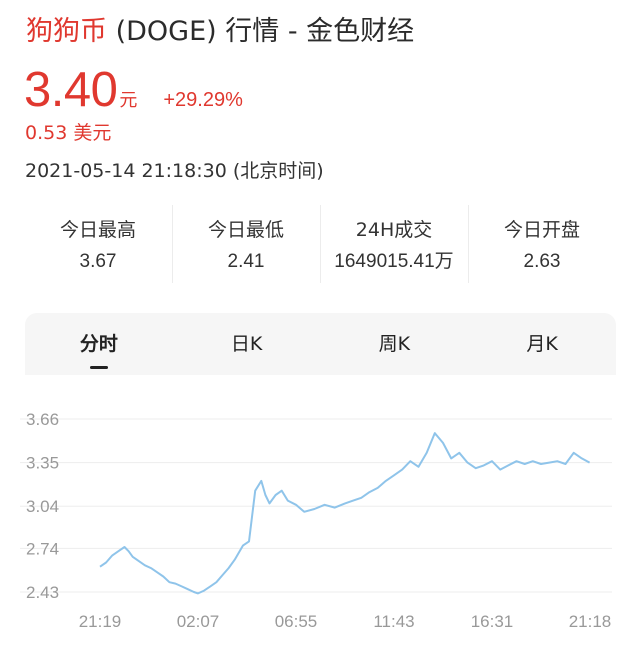 This screenshot has height=659, width=640. What do you see at coordinates (246, 261) in the screenshot?
I see `stat-value: 2.41` at bounding box center [246, 261].